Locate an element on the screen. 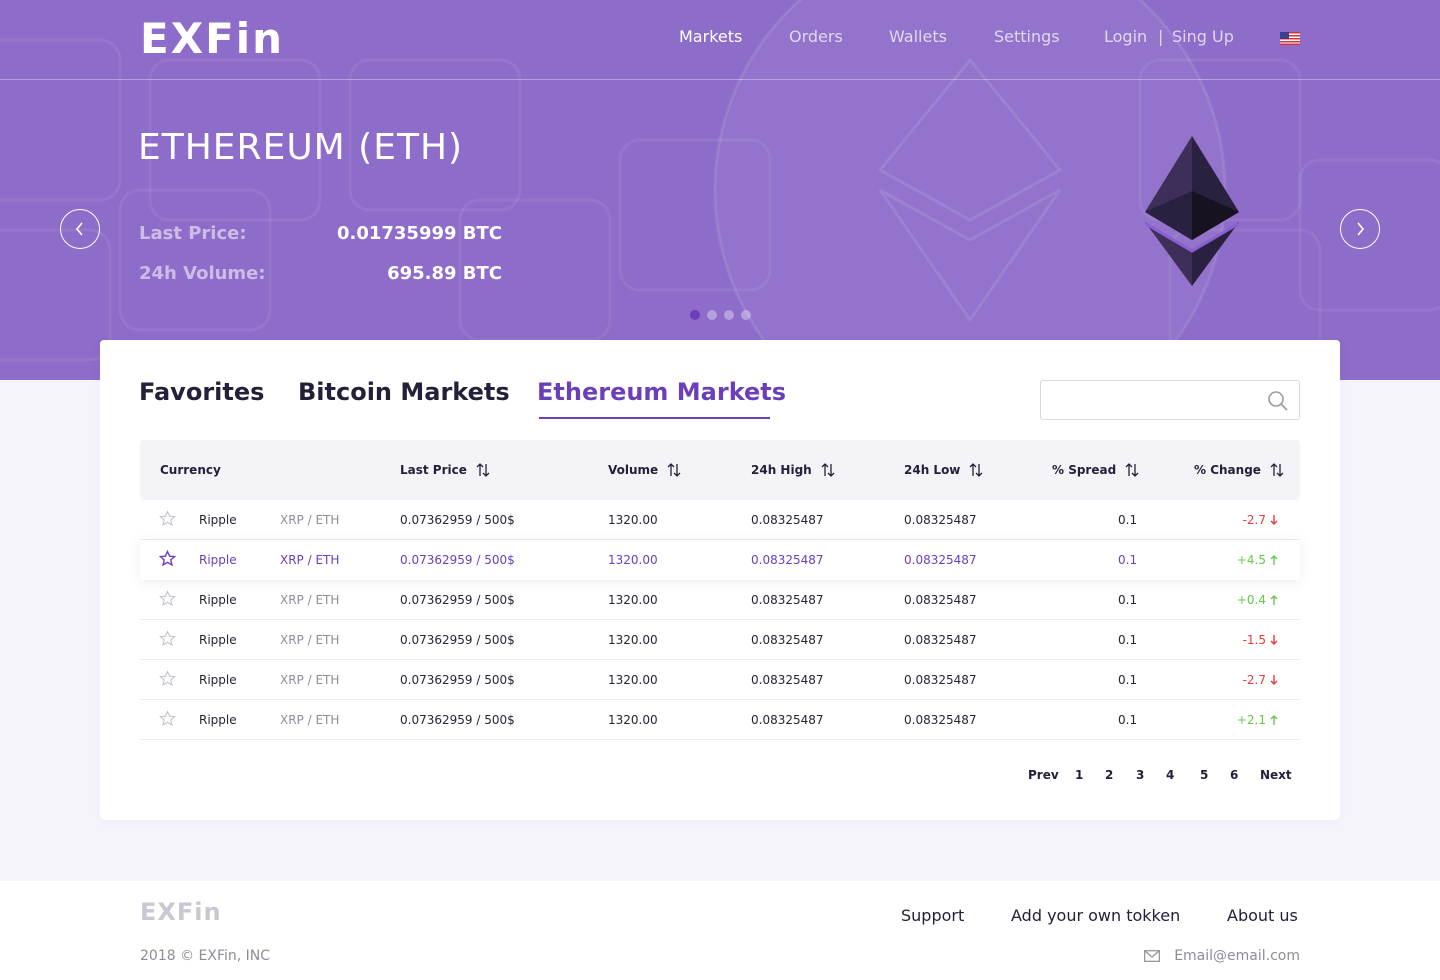 The height and width of the screenshot is (980, 1440). footer-email-text: Email@email.com is located at coordinates (1237, 956).